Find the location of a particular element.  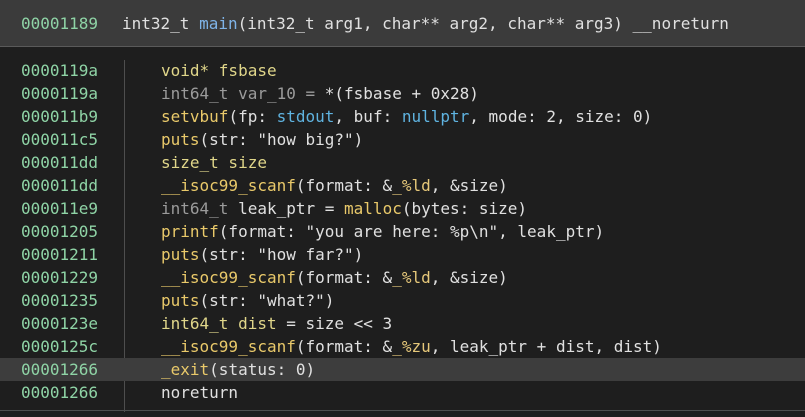

line-code: int64_t leak_ptr = malloc(bytes: size) is located at coordinates (344, 208).